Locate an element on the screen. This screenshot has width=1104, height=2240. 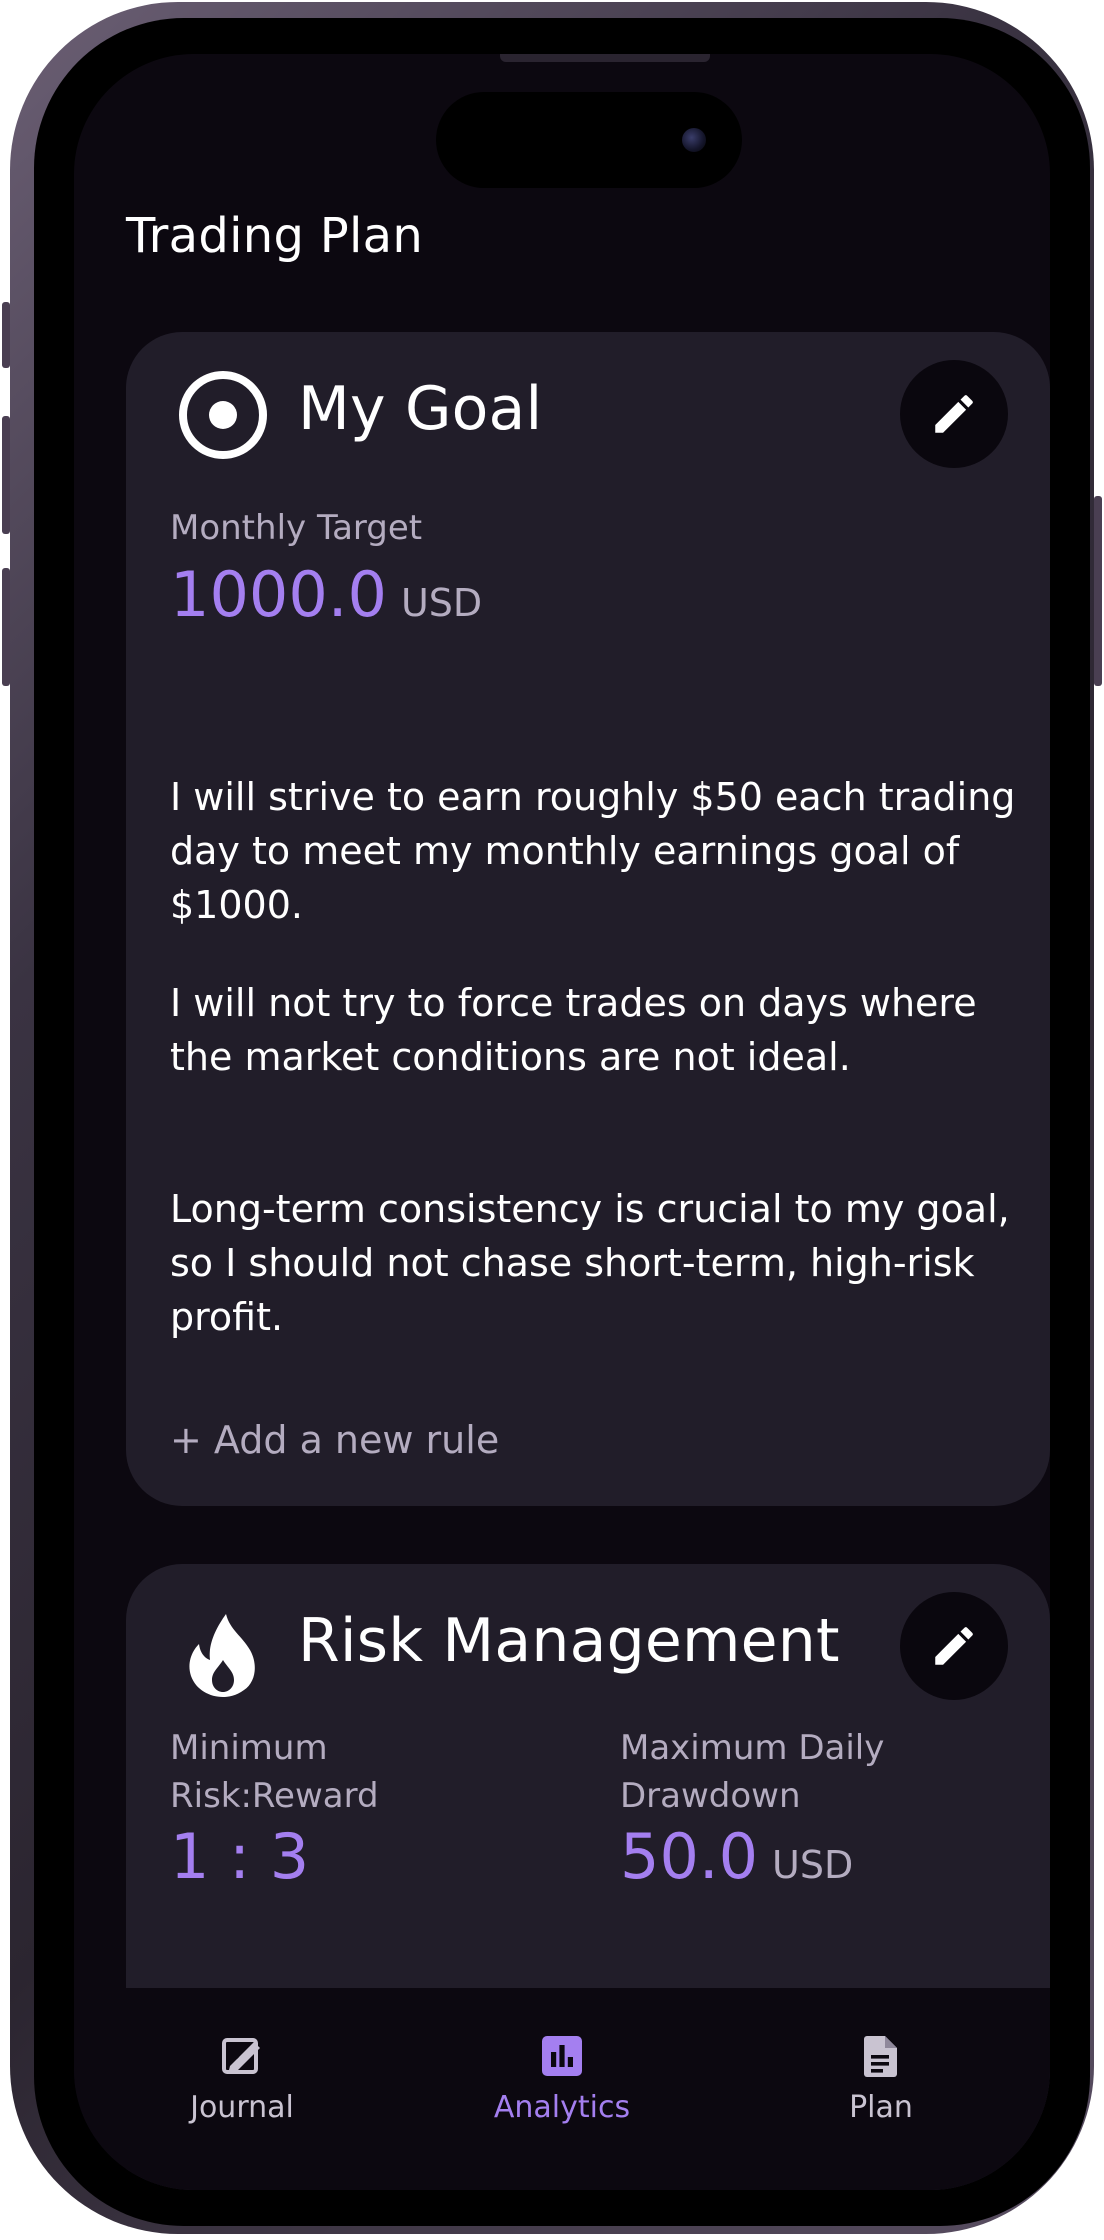
min-risk-reward-label: Minimum Risk:Reward is located at coordinates (274, 1772).